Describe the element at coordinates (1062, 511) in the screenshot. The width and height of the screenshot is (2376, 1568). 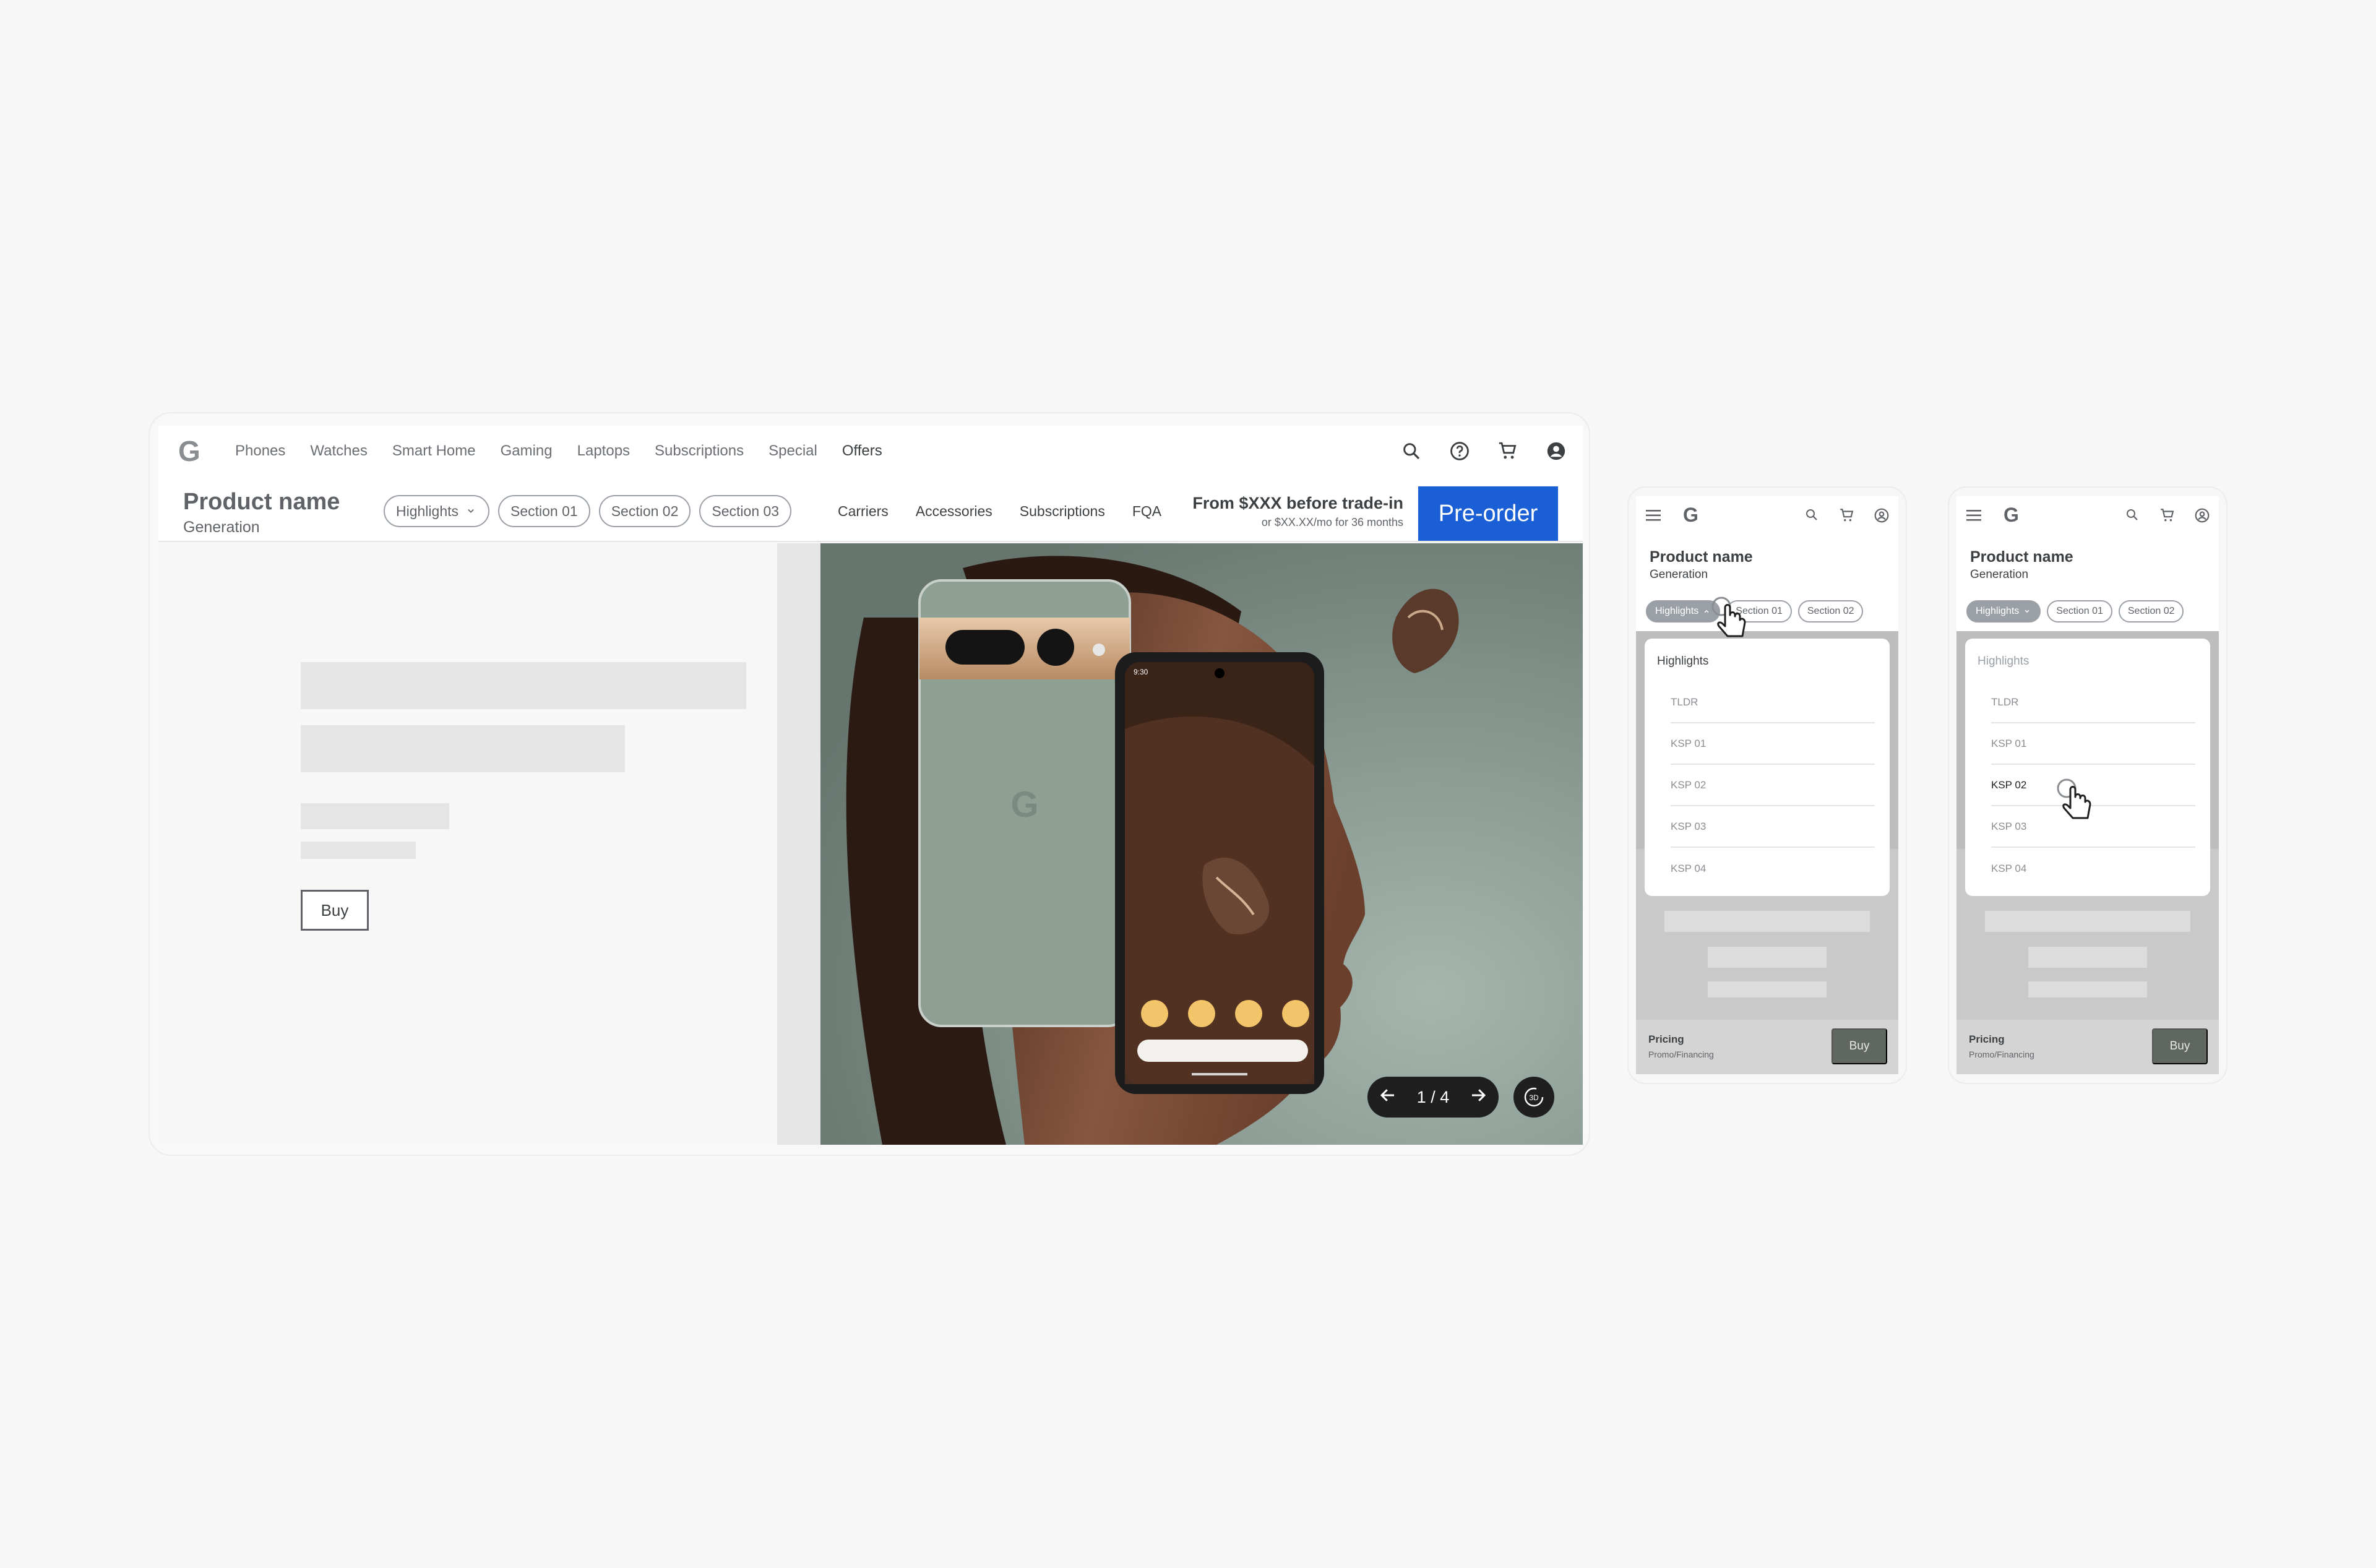
I see `link-subscriptions: Subscriptions` at that location.